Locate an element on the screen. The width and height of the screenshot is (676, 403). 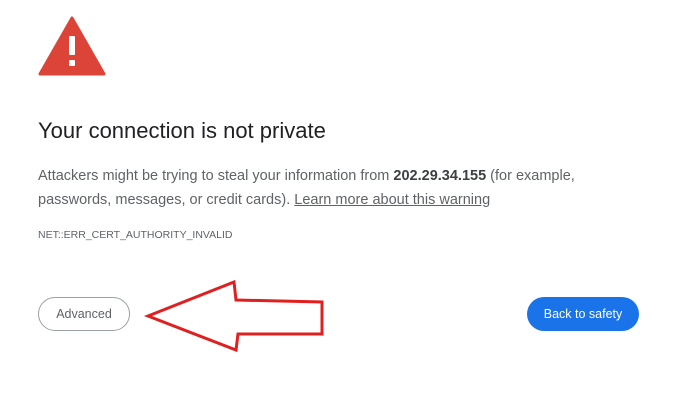
error-code: NET::ERR_CERT_AUTHORITY_INVALID is located at coordinates (135, 235).